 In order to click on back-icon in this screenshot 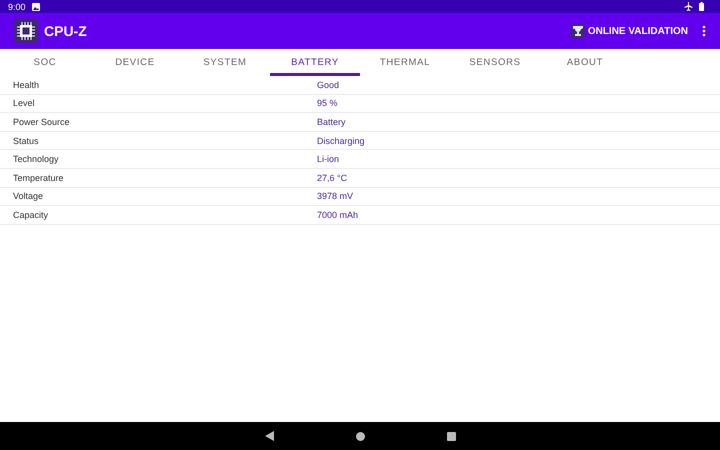, I will do `click(269, 436)`.